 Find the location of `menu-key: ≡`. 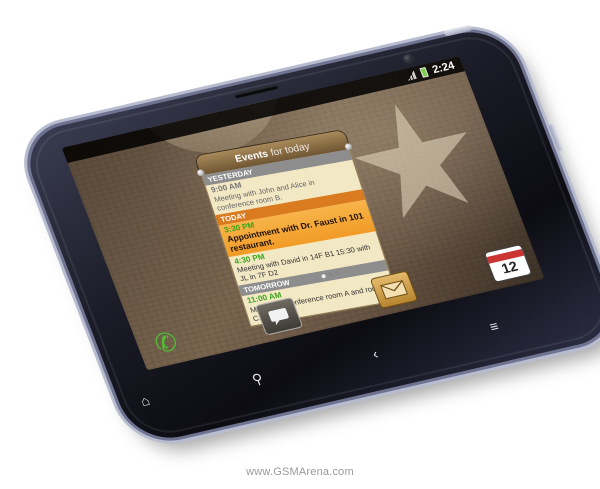

menu-key: ≡ is located at coordinates (494, 326).